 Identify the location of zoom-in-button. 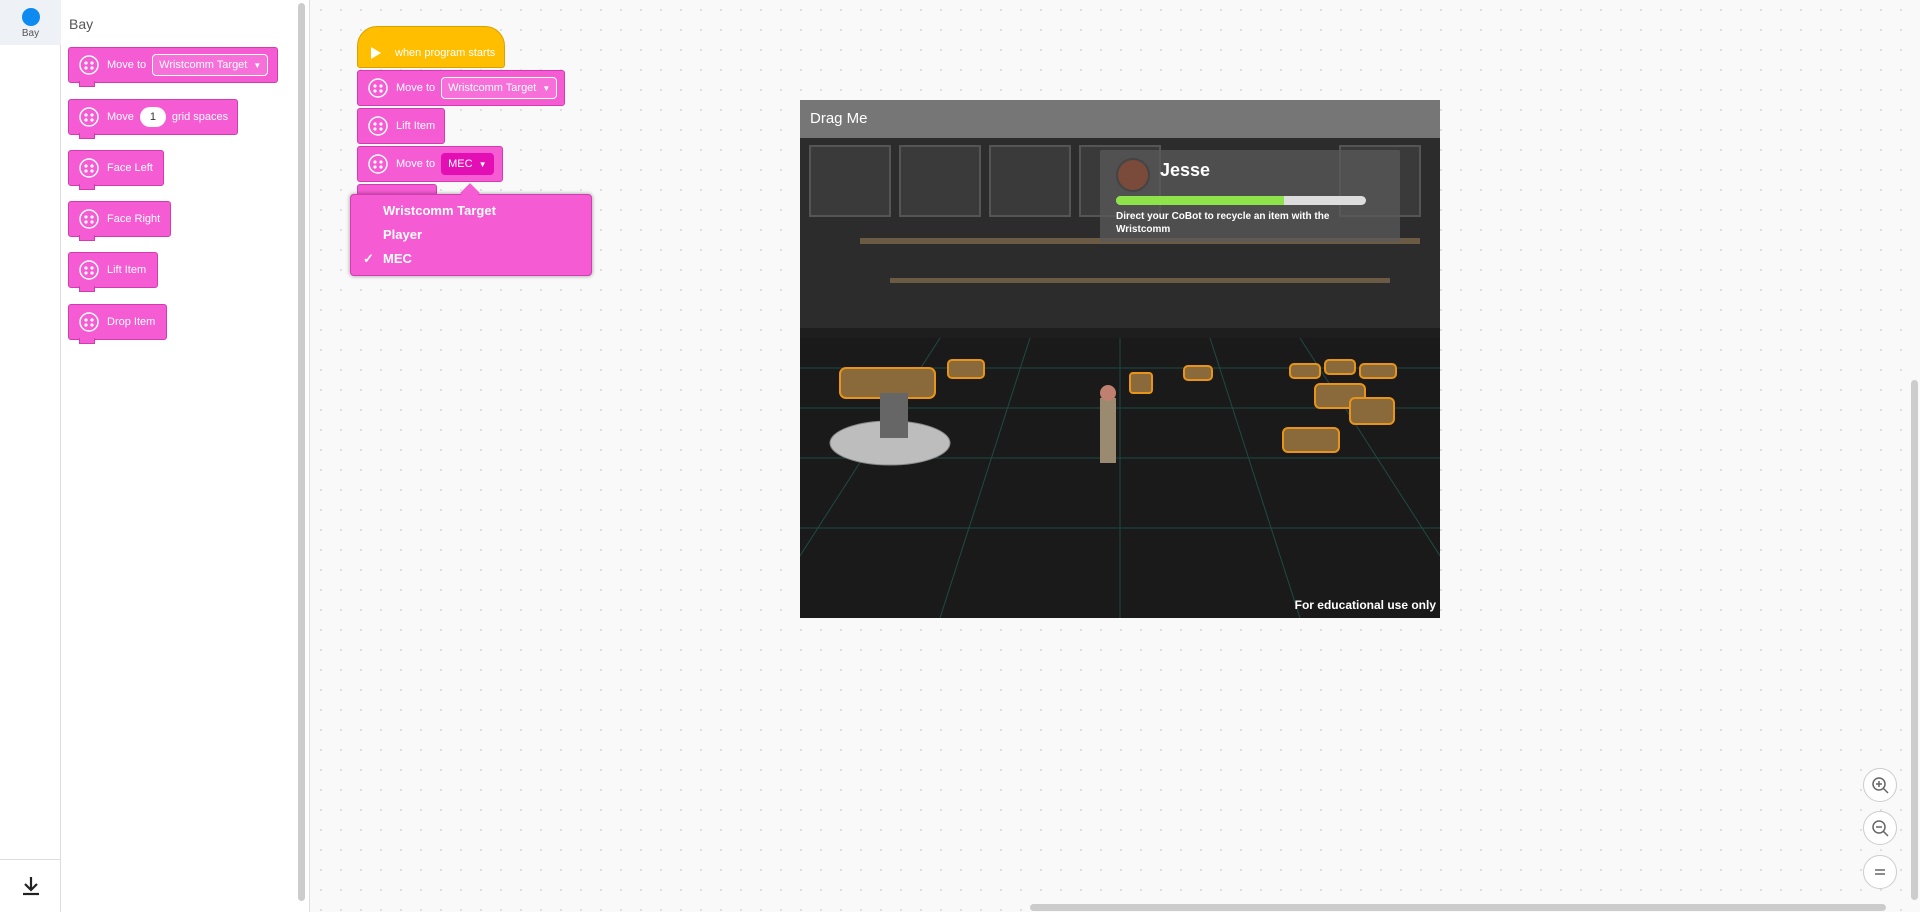
(1880, 785).